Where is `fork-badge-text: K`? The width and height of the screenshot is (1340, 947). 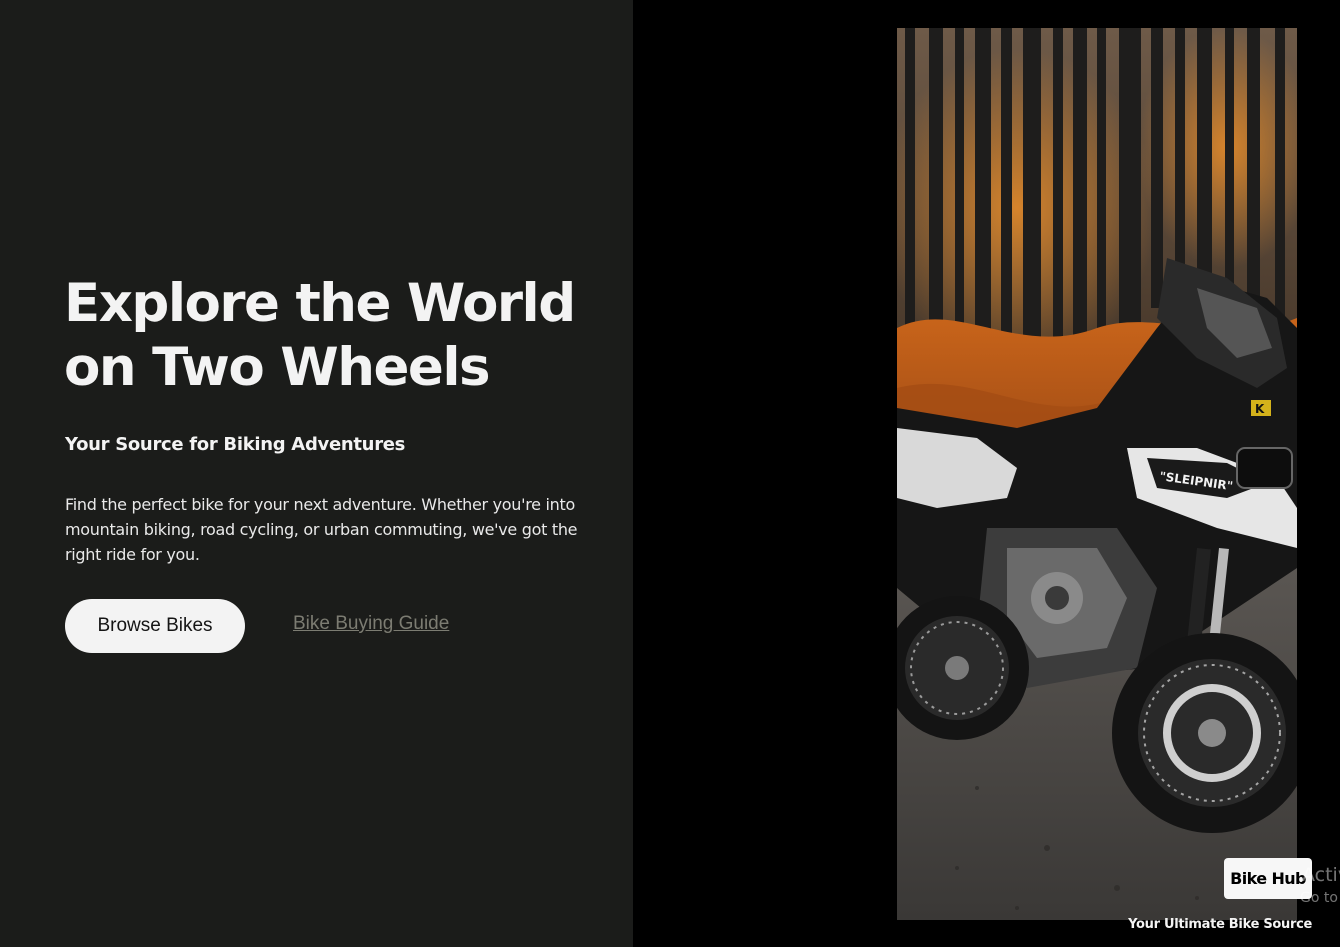 fork-badge-text: K is located at coordinates (1260, 409).